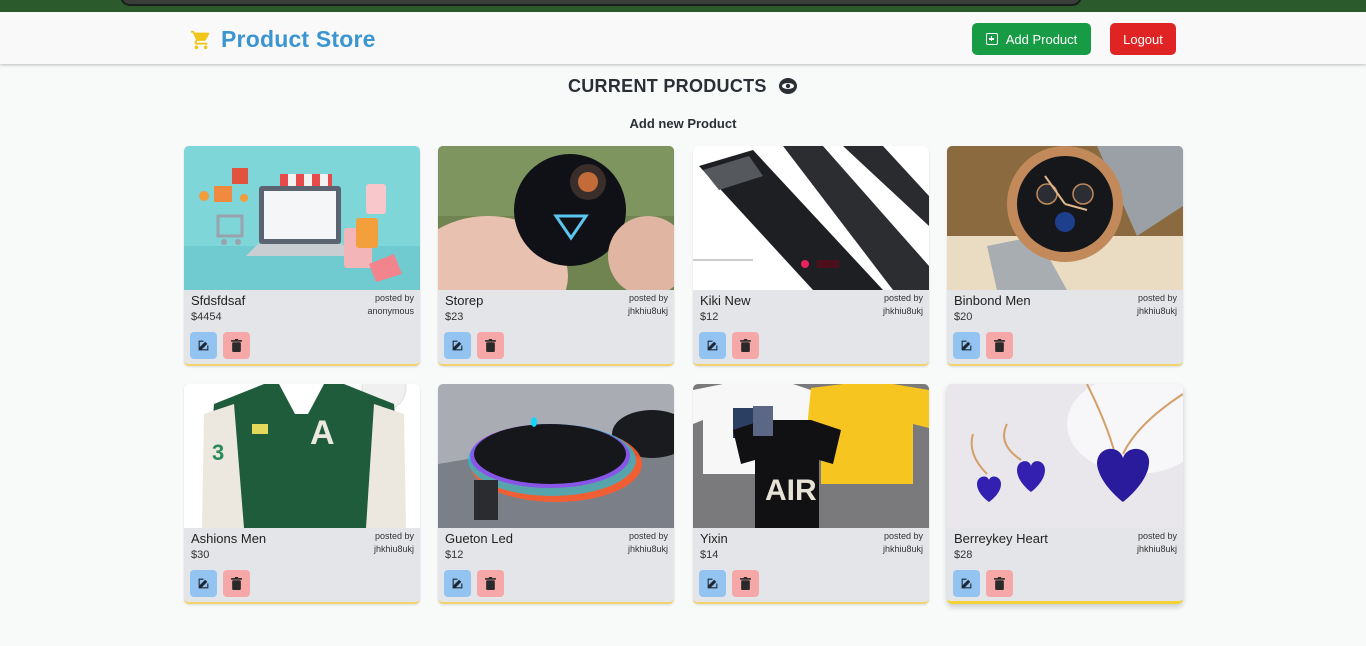  What do you see at coordinates (791, 490) in the screenshot?
I see `svg-text: AIR` at bounding box center [791, 490].